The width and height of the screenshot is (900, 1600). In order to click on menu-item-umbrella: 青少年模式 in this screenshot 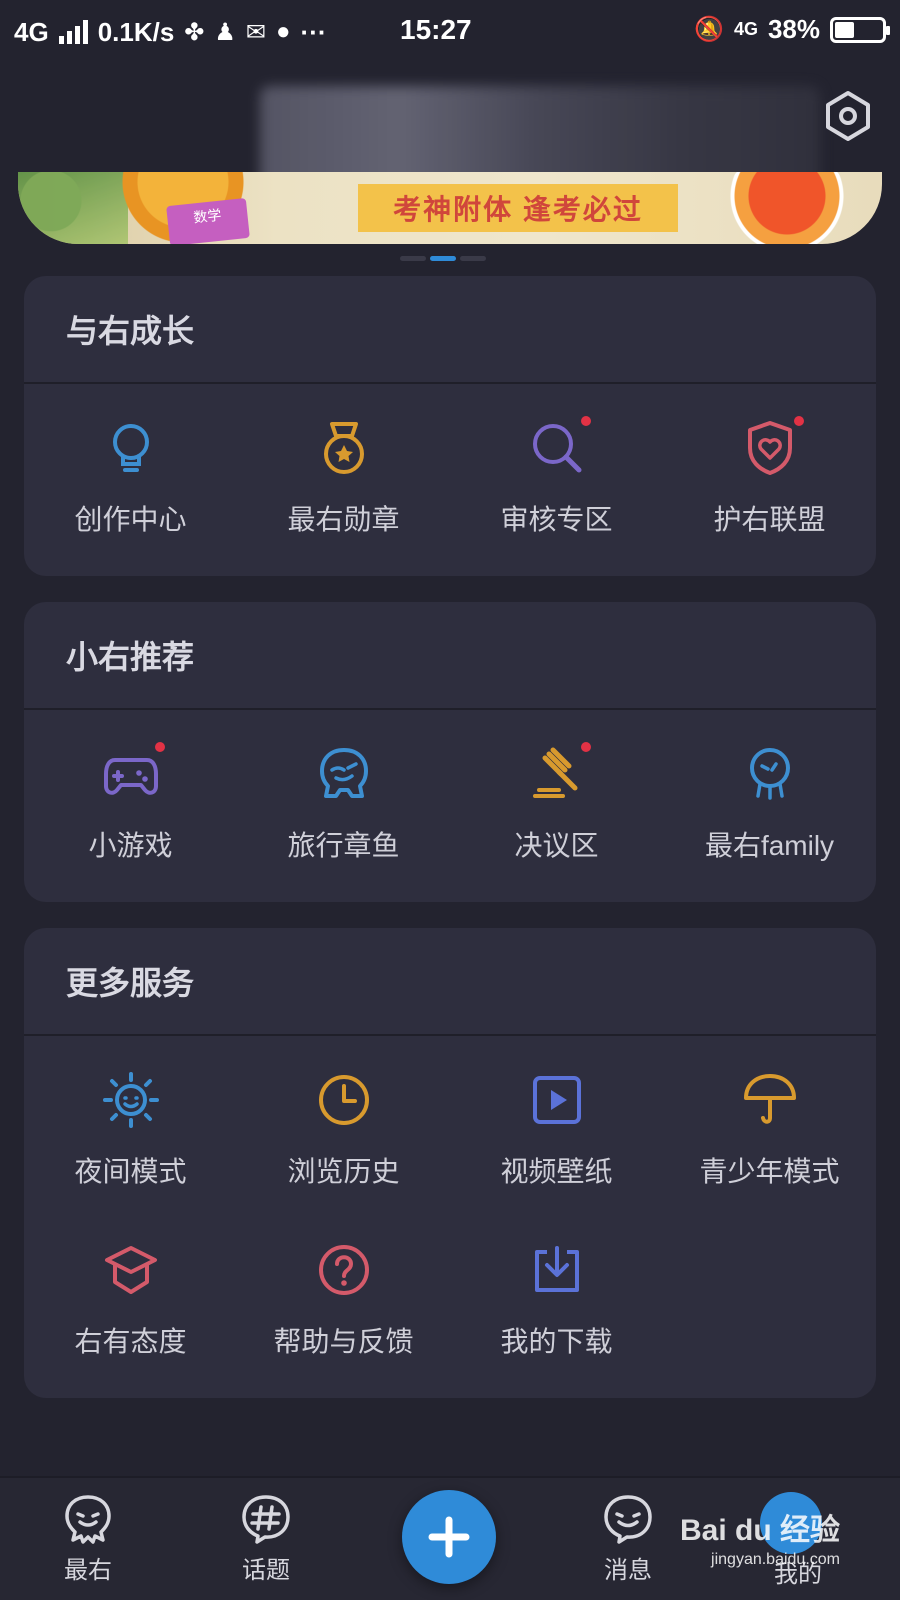, I will do `click(769, 1149)`.